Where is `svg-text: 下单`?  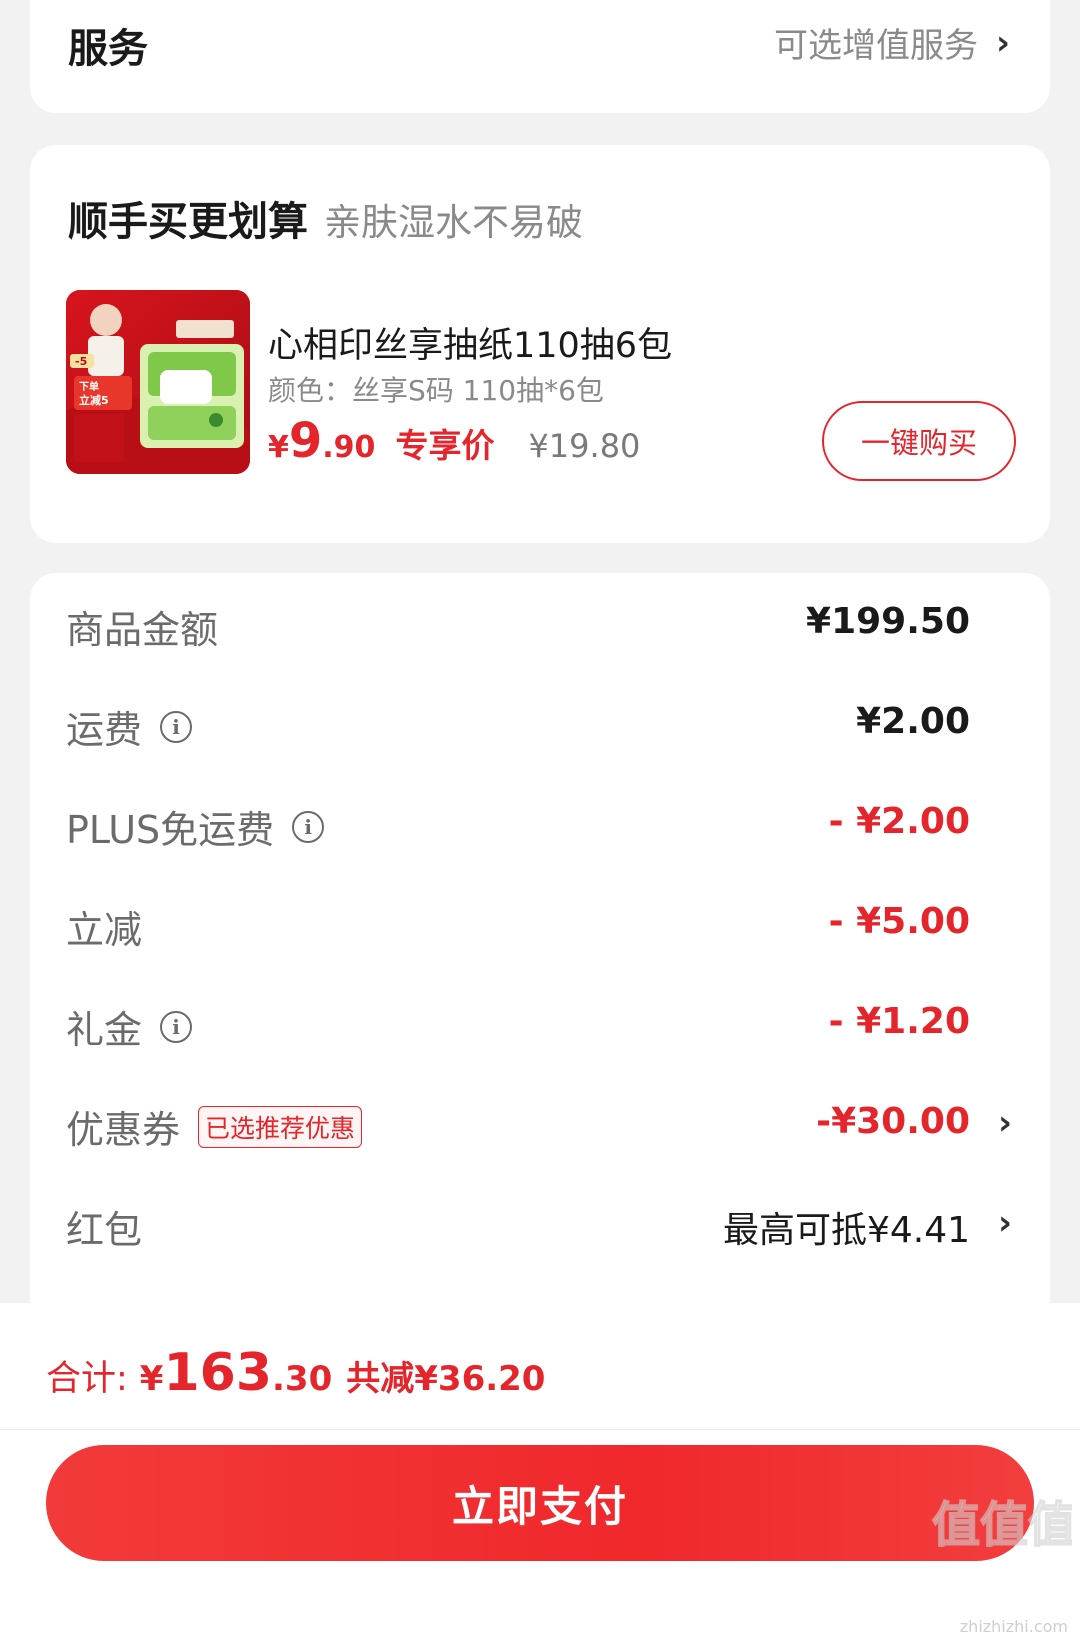
svg-text: 下单 is located at coordinates (89, 386).